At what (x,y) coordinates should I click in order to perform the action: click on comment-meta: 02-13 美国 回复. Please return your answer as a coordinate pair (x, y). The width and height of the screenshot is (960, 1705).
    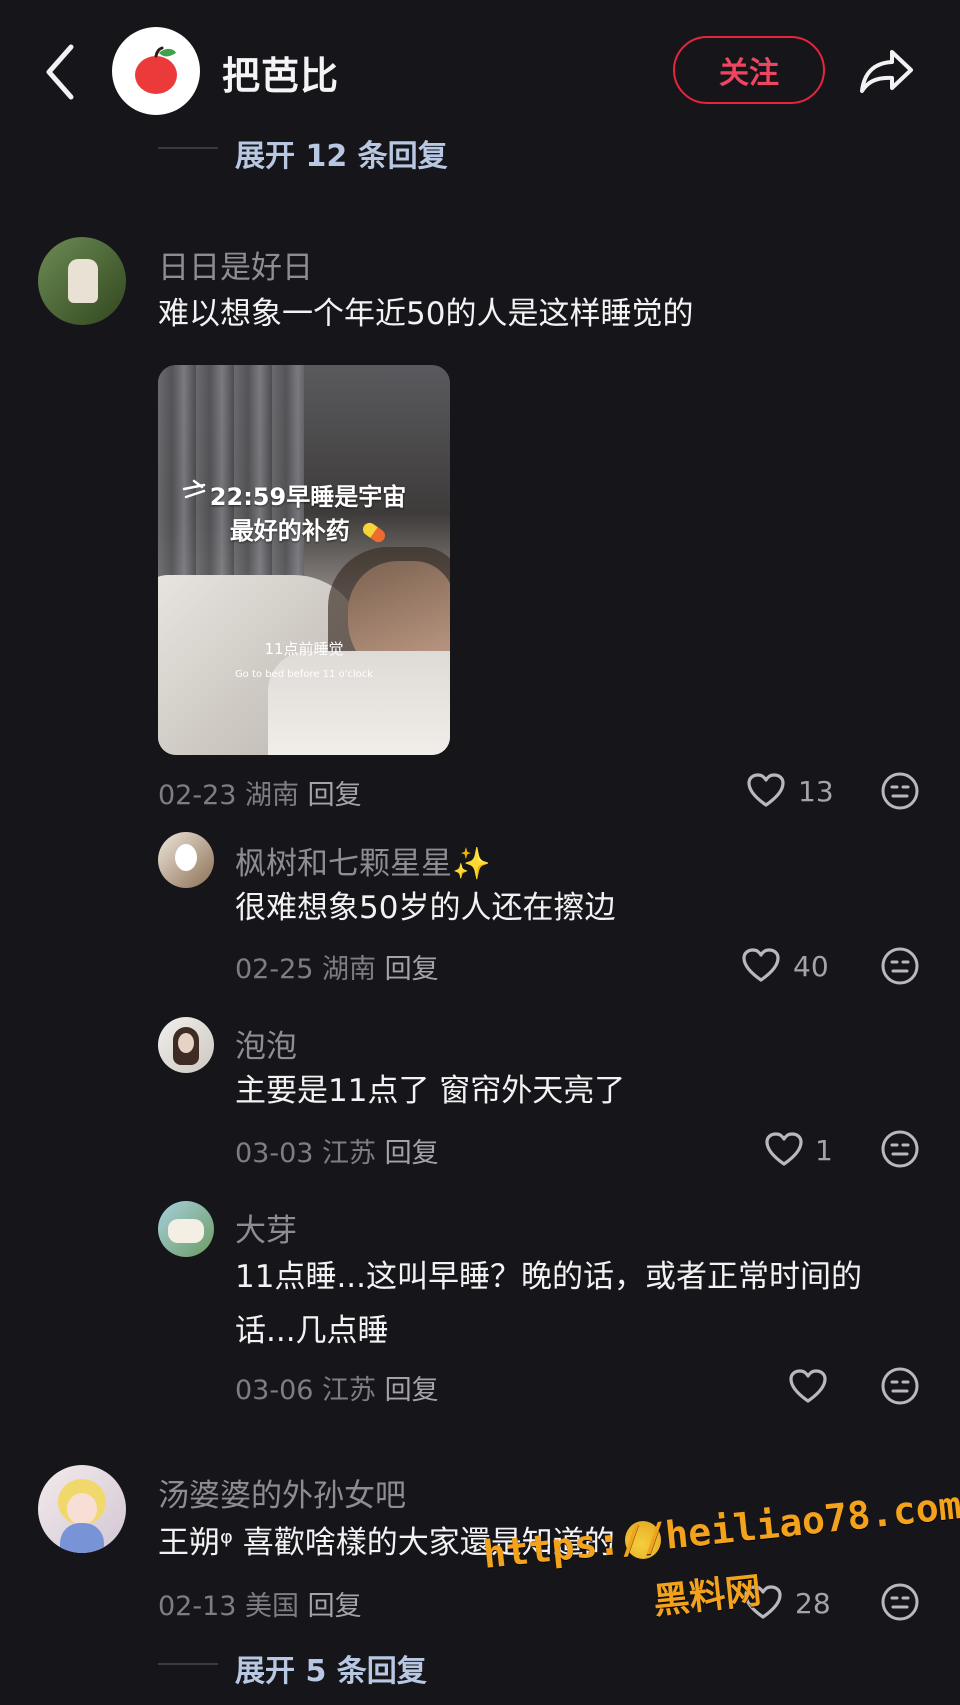
    Looking at the image, I should click on (260, 1603).